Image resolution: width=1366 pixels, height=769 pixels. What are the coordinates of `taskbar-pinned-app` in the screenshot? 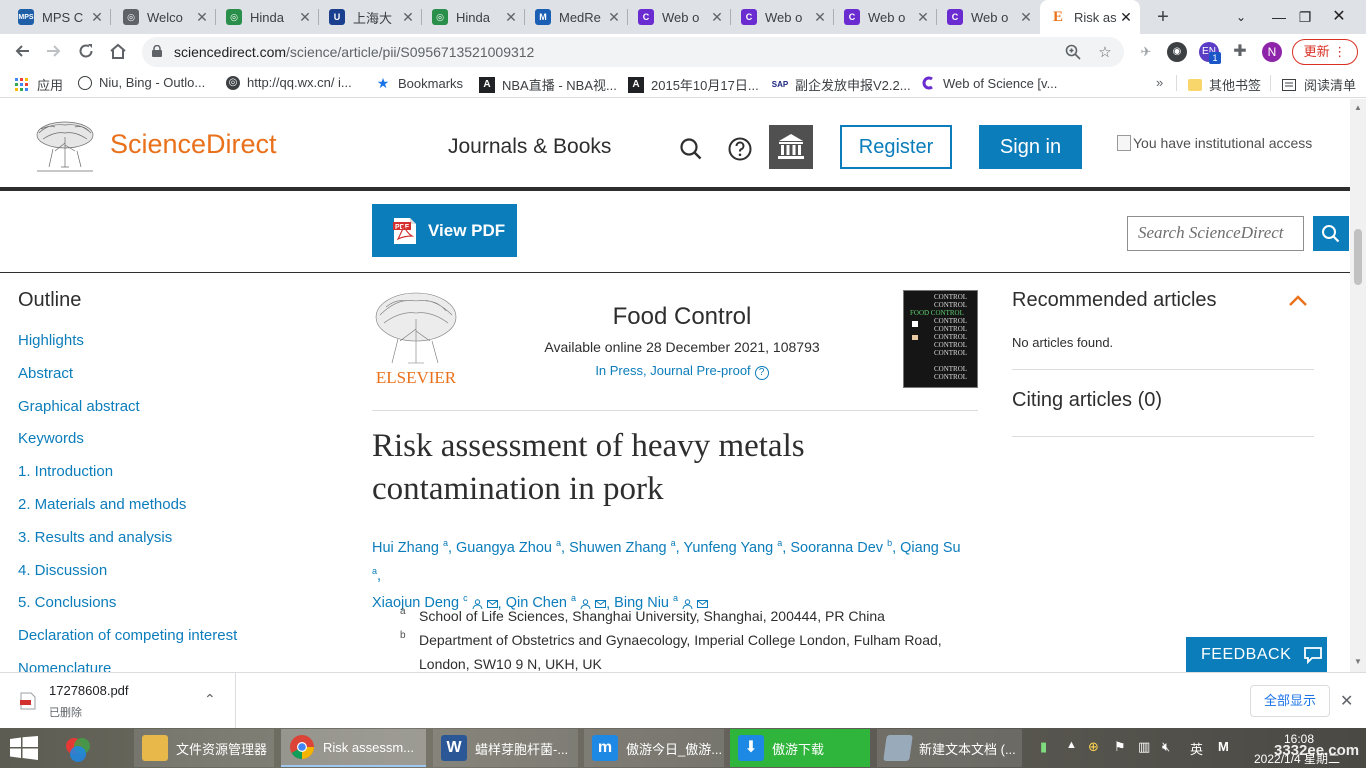 It's located at (82, 750).